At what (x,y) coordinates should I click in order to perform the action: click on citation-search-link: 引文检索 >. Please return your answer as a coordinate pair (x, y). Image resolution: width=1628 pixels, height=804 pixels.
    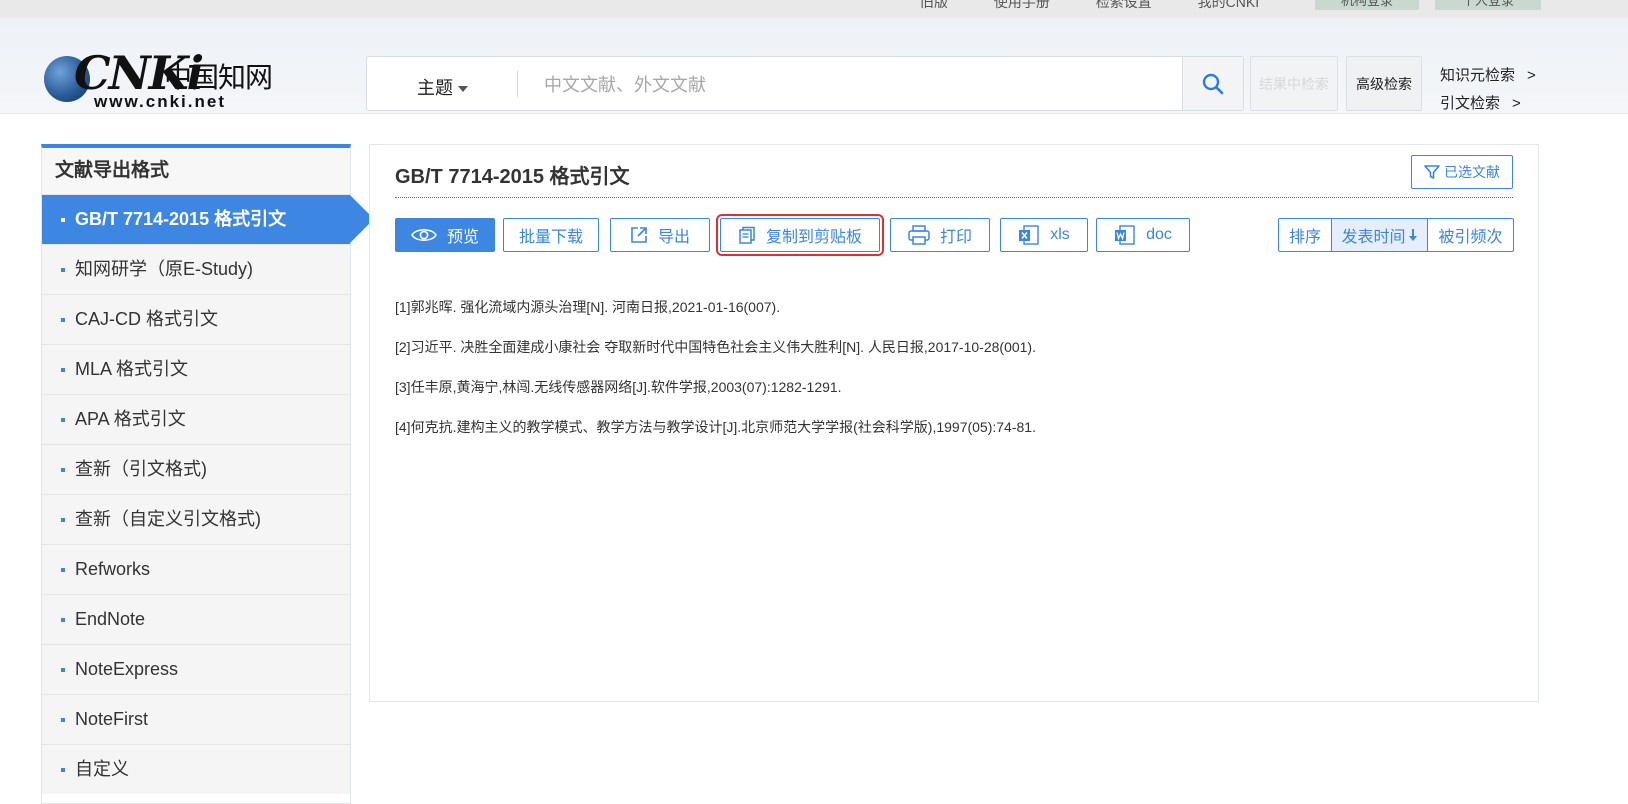
    Looking at the image, I should click on (1488, 104).